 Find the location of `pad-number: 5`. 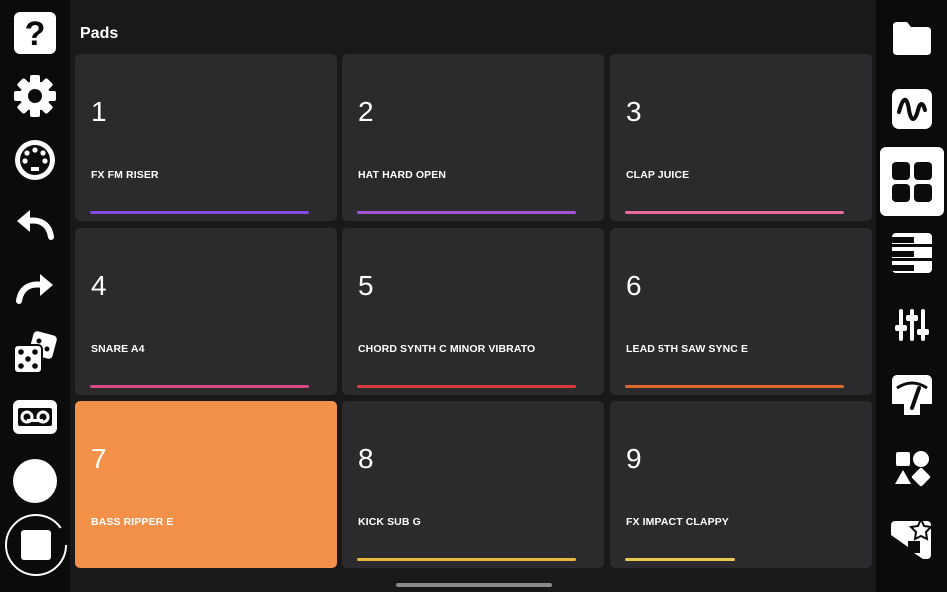

pad-number: 5 is located at coordinates (366, 285).